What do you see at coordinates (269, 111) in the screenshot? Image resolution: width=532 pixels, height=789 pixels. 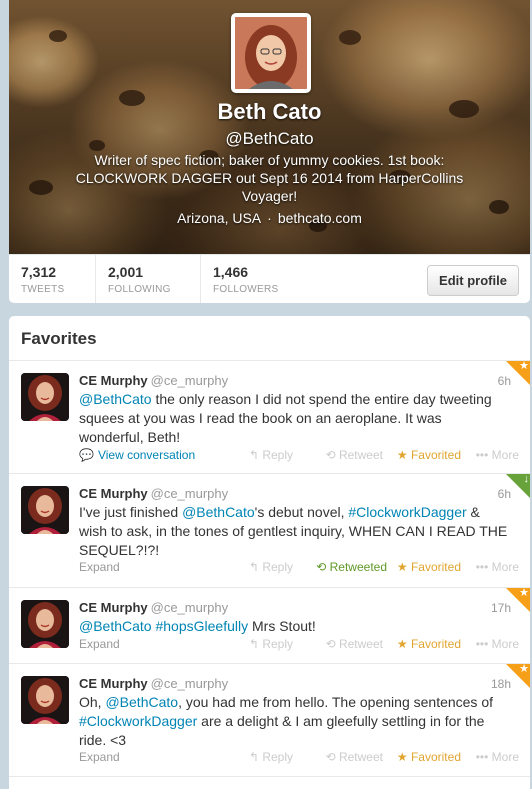 I see `profile-name: Beth Cato` at bounding box center [269, 111].